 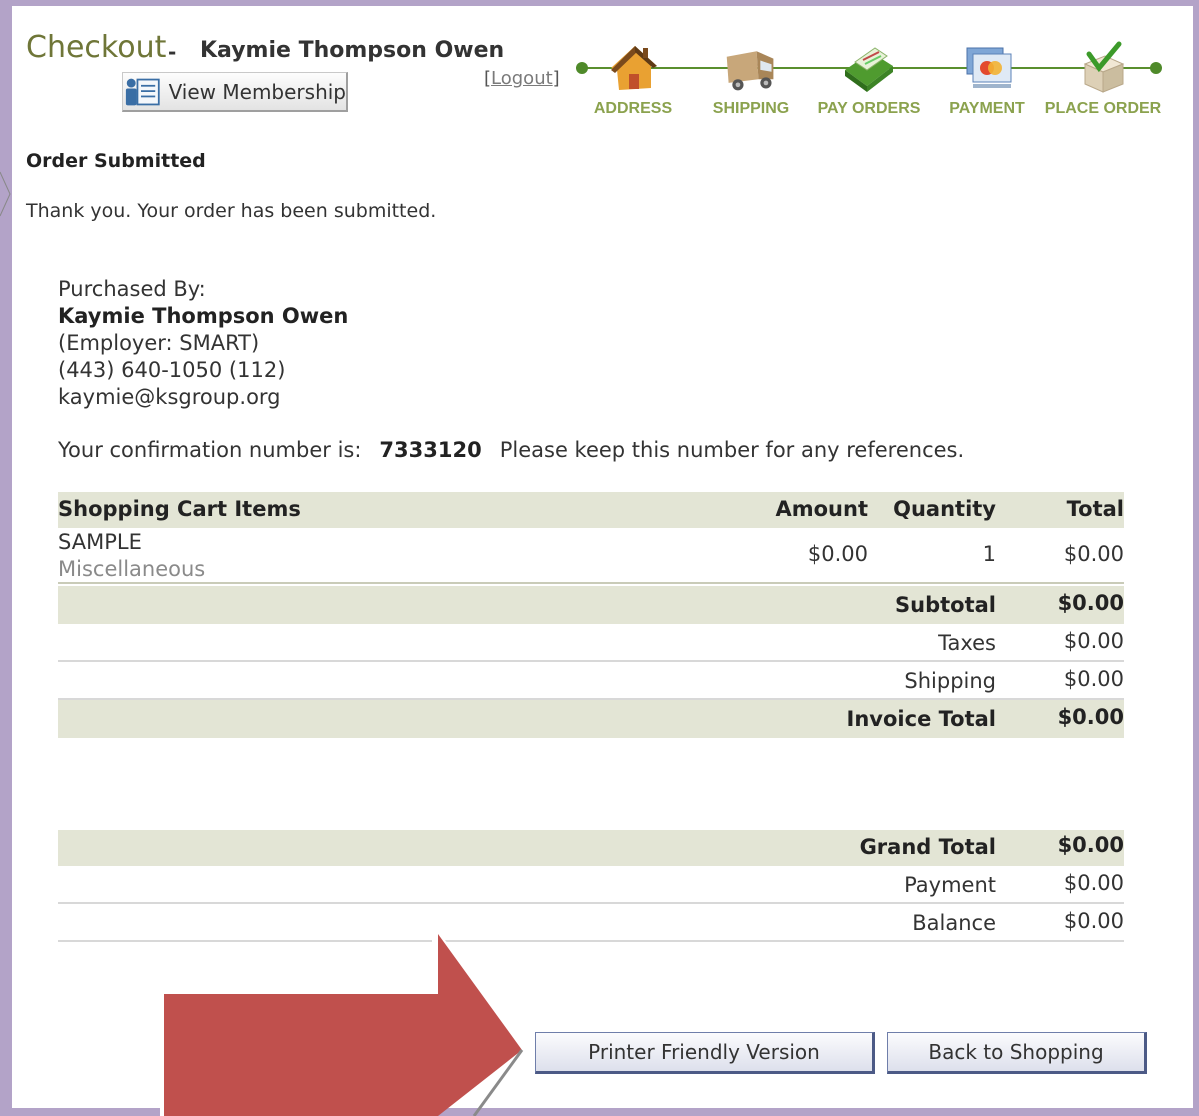 I want to click on item-name: SAMPLE, so click(x=100, y=542).